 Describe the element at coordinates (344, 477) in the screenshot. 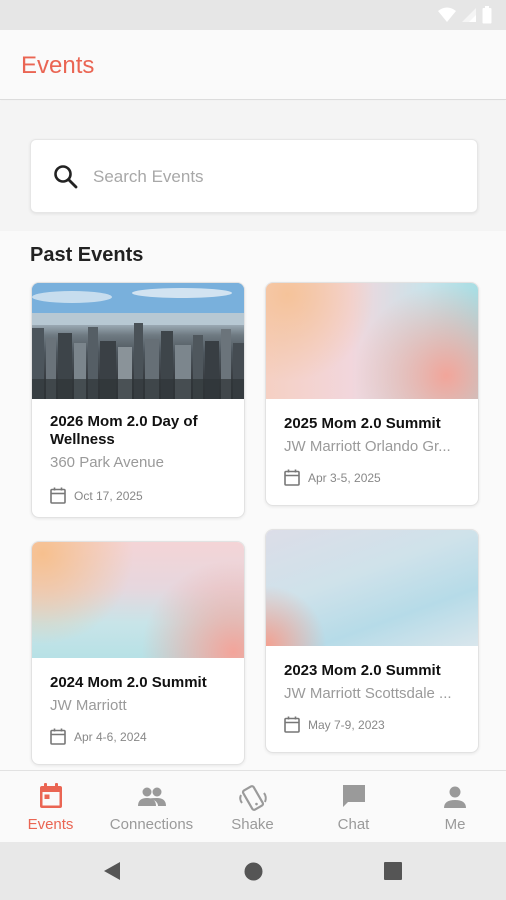

I see `event-date: Apr 3-5, 2025` at that location.